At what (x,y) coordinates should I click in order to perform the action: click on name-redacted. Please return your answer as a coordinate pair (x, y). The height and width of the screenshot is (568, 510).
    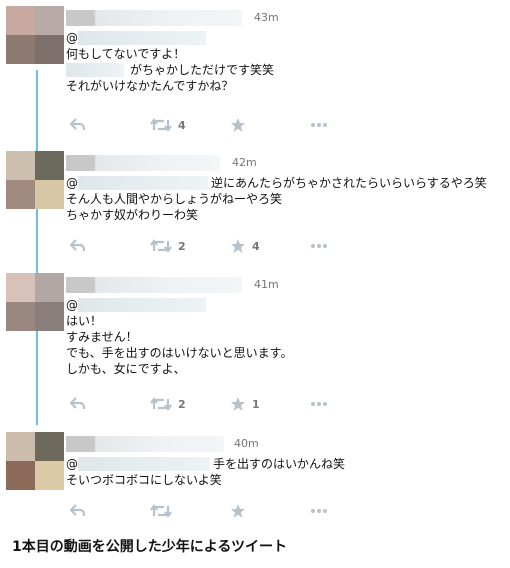
    Looking at the image, I should click on (95, 70).